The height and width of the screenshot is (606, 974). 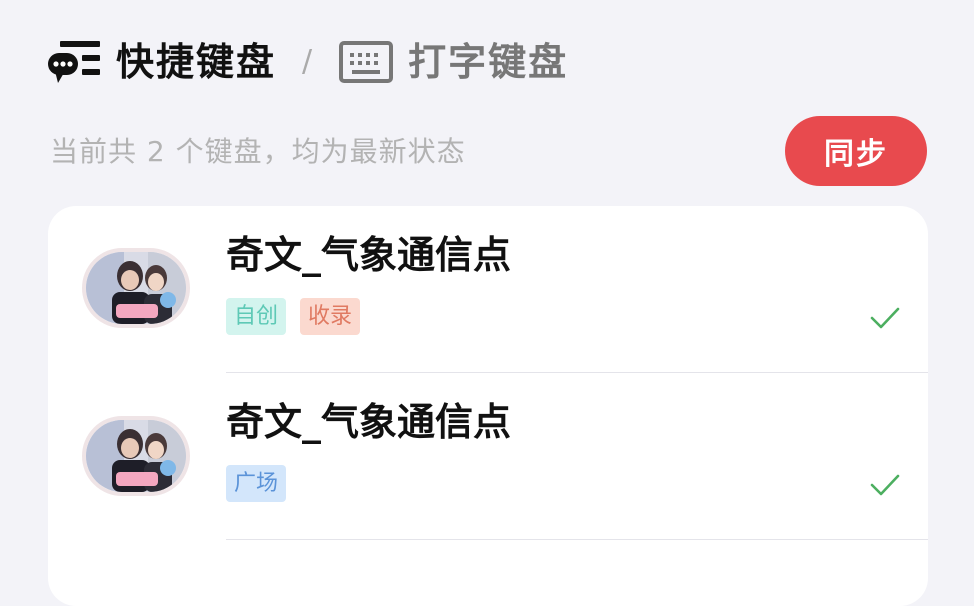 I want to click on chat-list-icon, so click(x=74, y=62).